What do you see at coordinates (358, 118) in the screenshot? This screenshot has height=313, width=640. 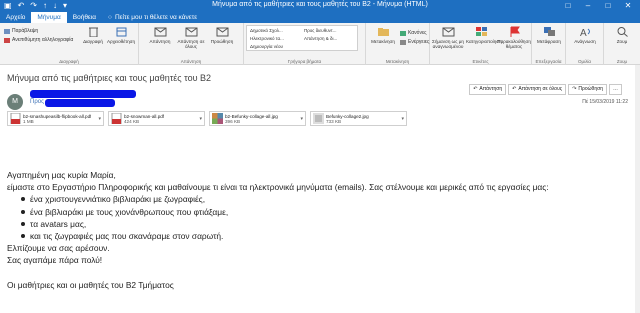 I see `attachment-item: Befunky-collage2.jpg 733 KB ▾` at bounding box center [358, 118].